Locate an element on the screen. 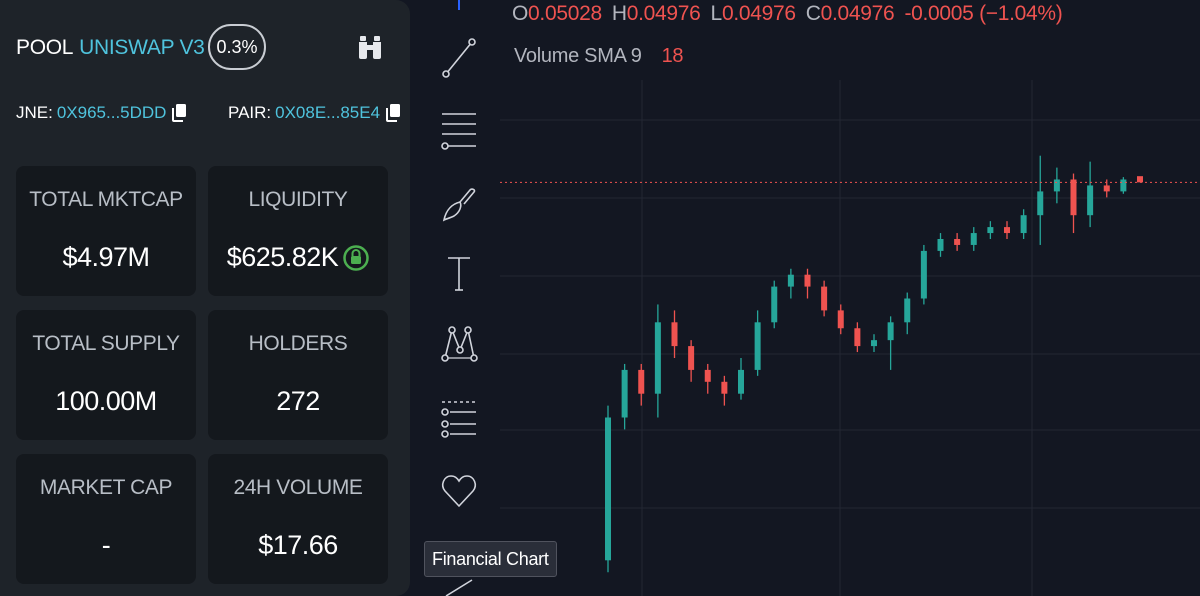 The width and height of the screenshot is (1200, 596). pool-name: UNISWAP V3 is located at coordinates (142, 48).